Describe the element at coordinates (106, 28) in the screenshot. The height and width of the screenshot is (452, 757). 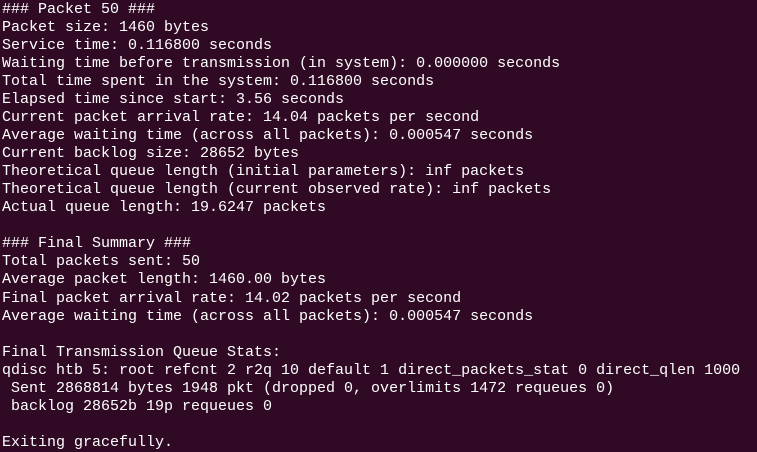
I see `terminal-line: Packet size: 1460 bytes` at that location.